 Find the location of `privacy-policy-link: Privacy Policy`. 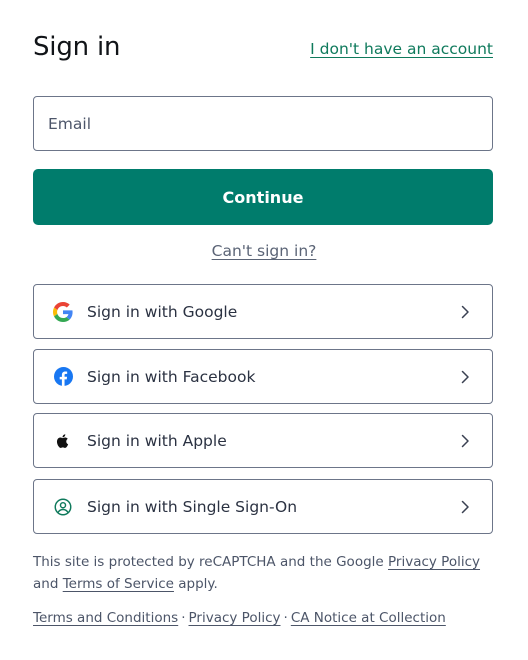

privacy-policy-link: Privacy Policy is located at coordinates (235, 618).